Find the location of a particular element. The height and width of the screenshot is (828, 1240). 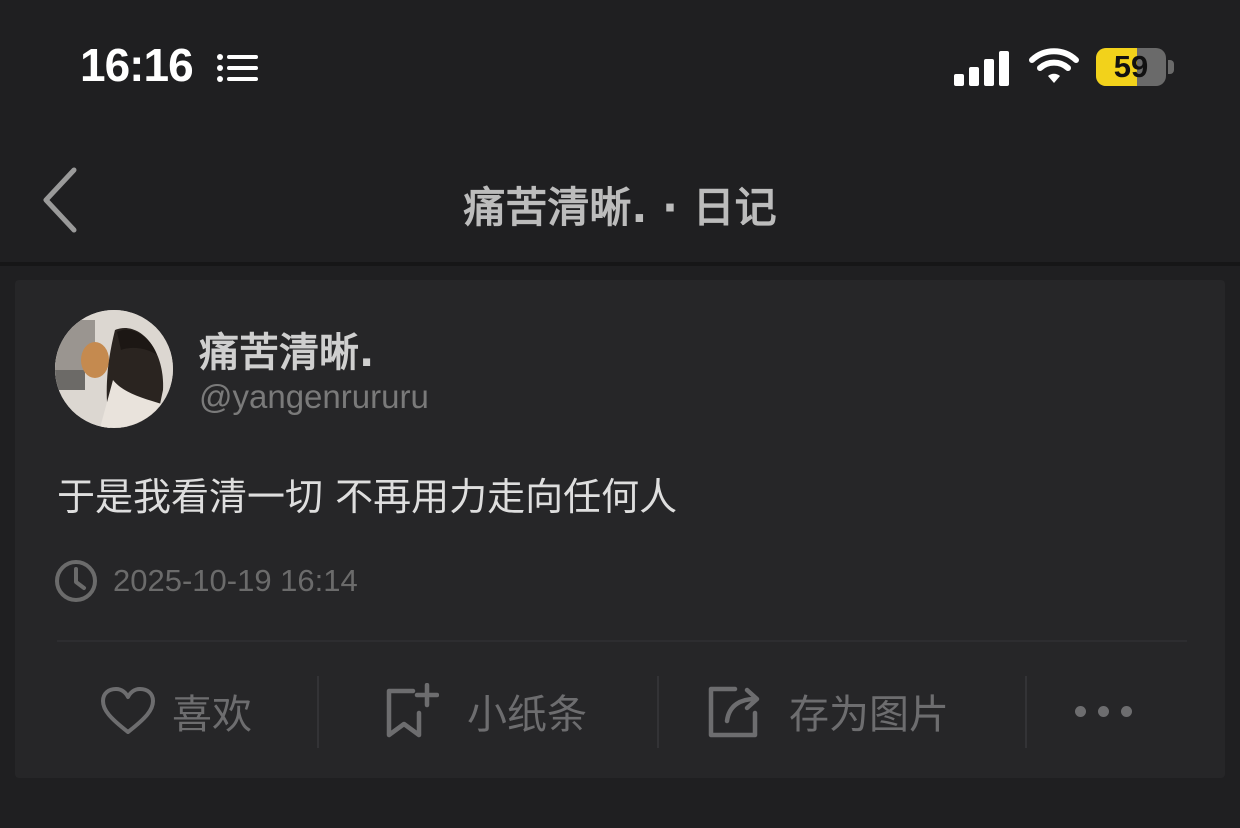

battery-cap is located at coordinates (1171, 67).